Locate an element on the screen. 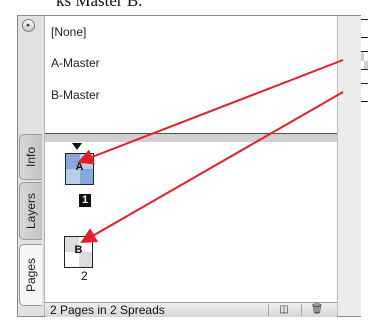 The image size is (368, 322). tab-info-label: Info is located at coordinates (31, 157).